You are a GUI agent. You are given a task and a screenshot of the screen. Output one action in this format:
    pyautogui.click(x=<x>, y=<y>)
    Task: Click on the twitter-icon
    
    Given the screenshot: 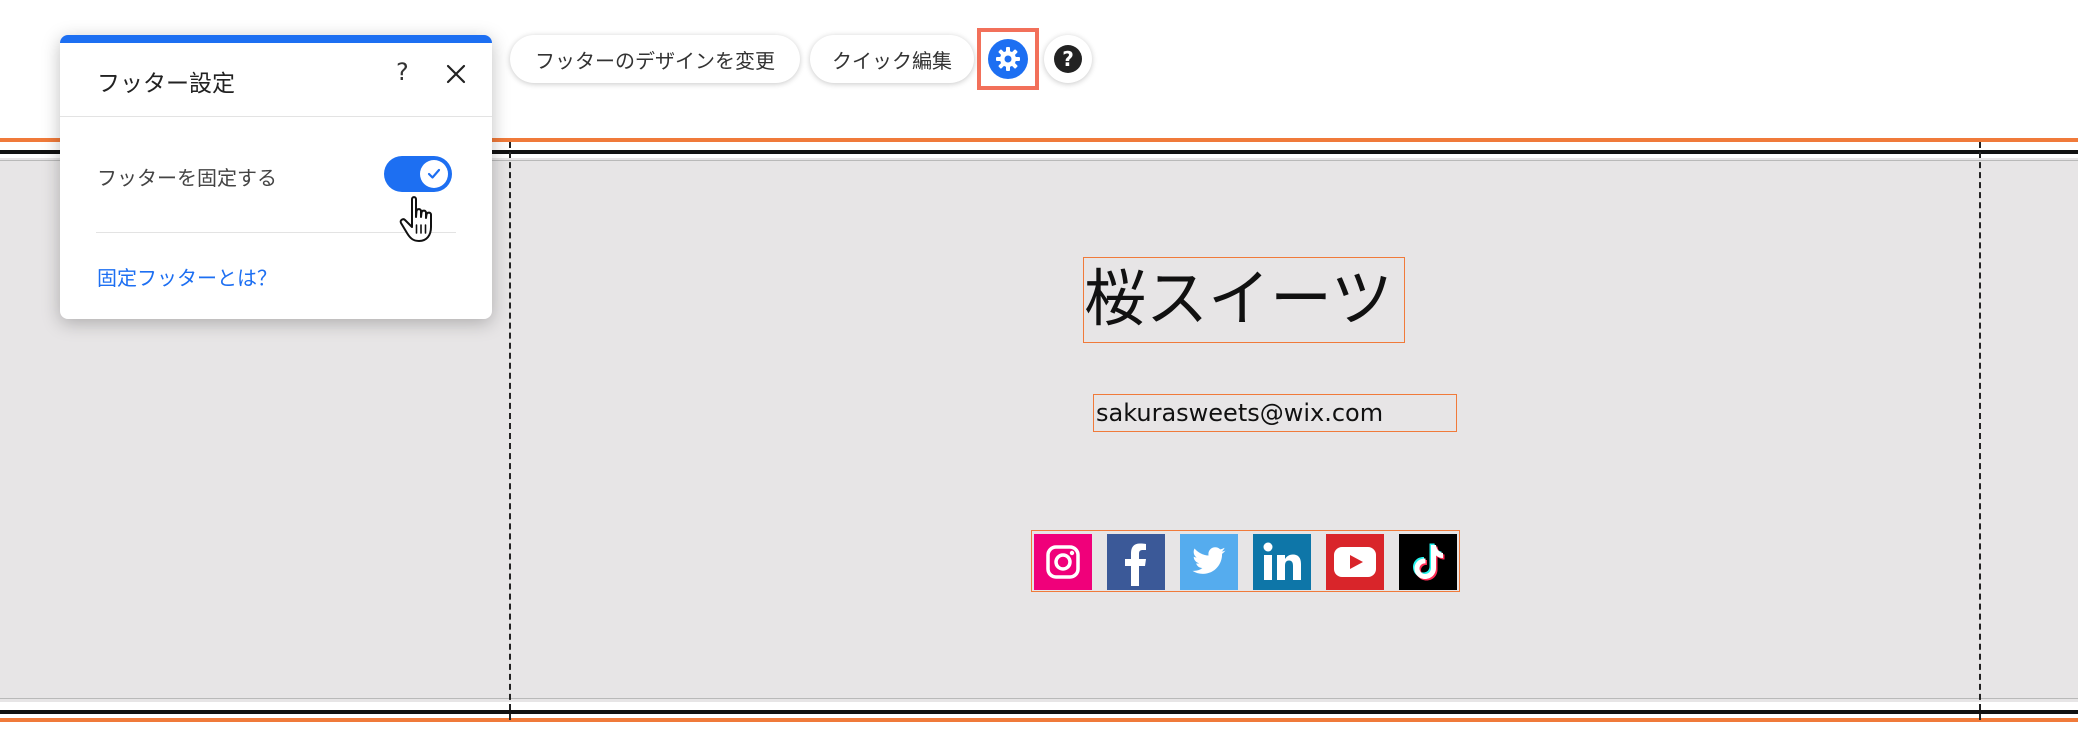 What is the action you would take?
    pyautogui.click(x=1209, y=562)
    